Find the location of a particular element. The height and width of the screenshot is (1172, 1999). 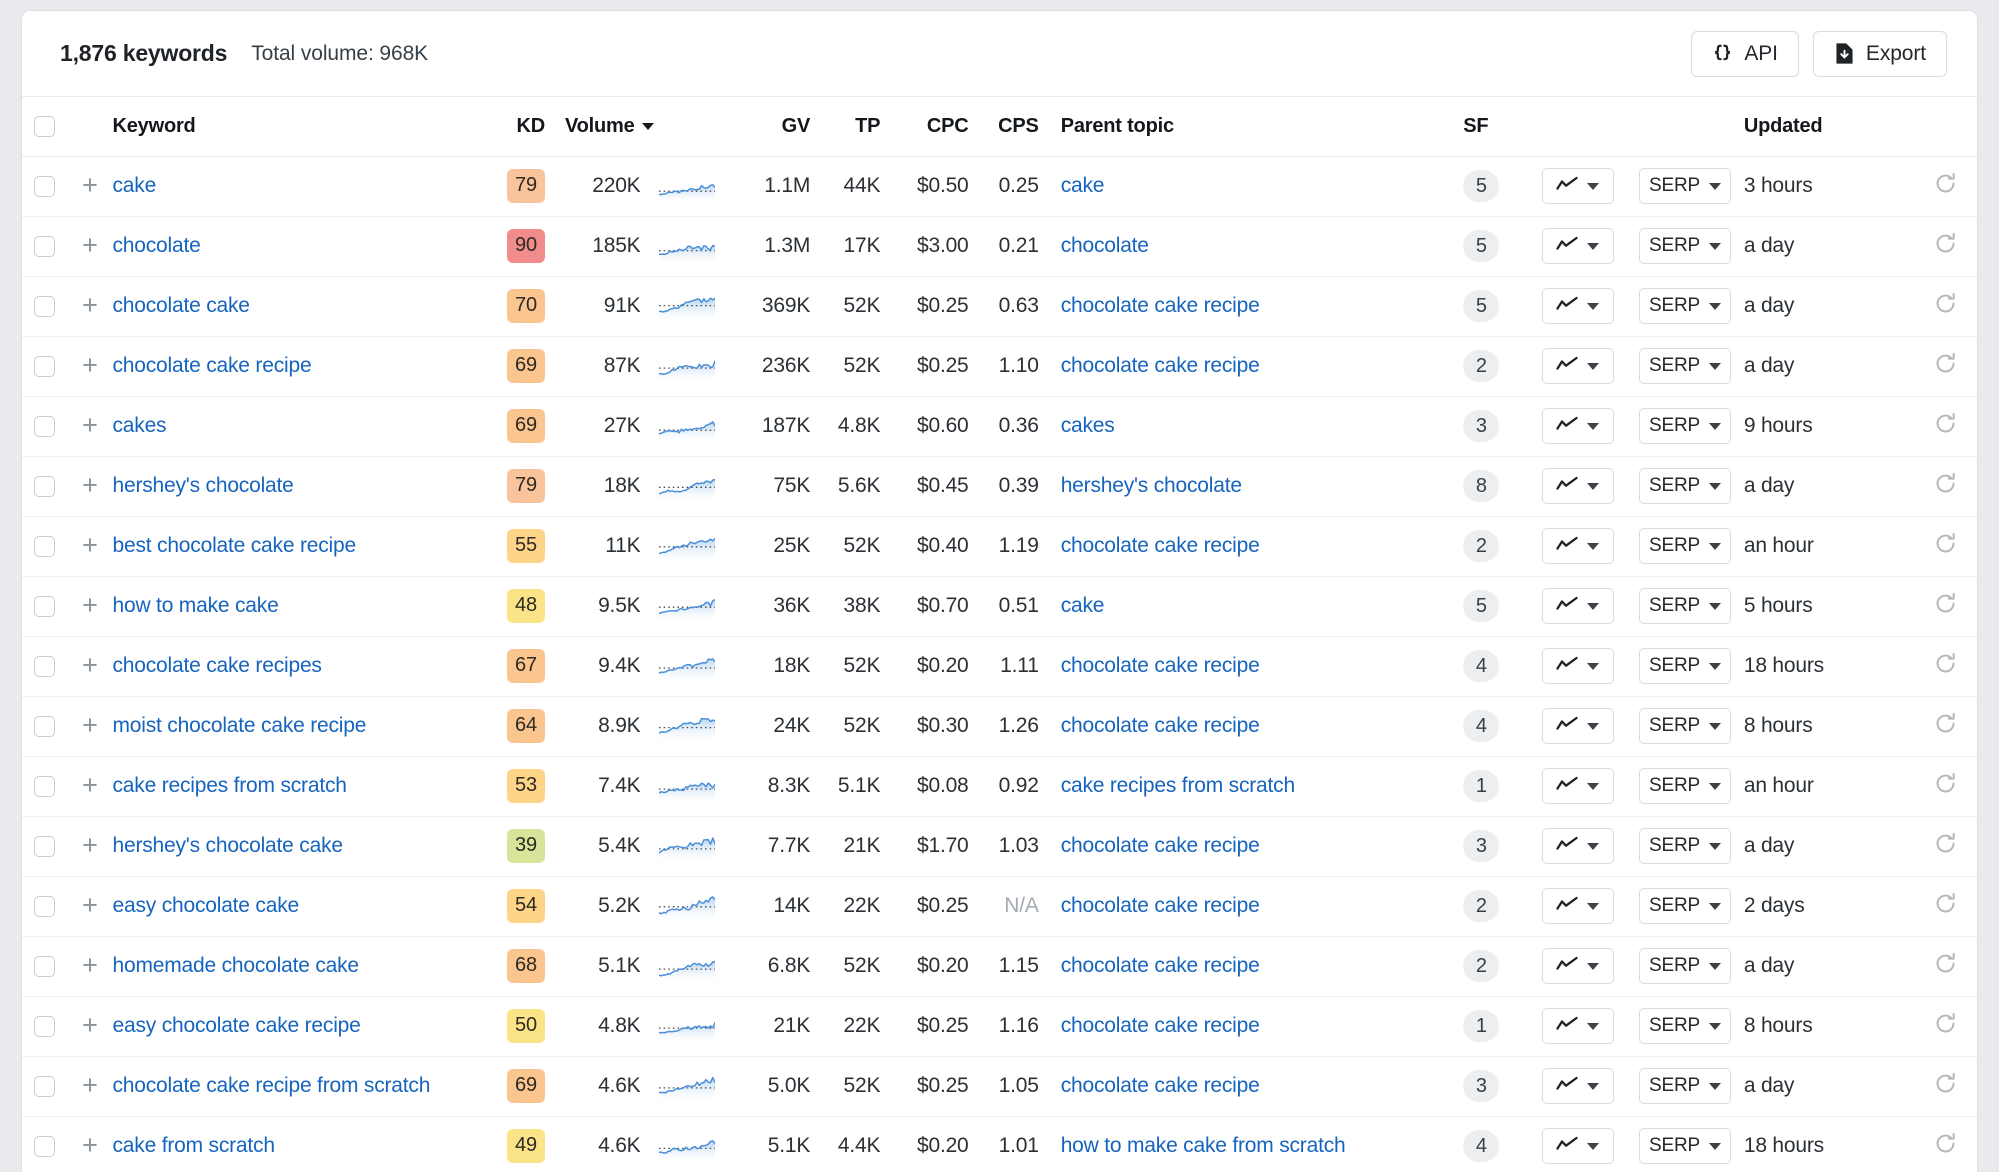

parent-topic-link: chocolate is located at coordinates (1105, 245).